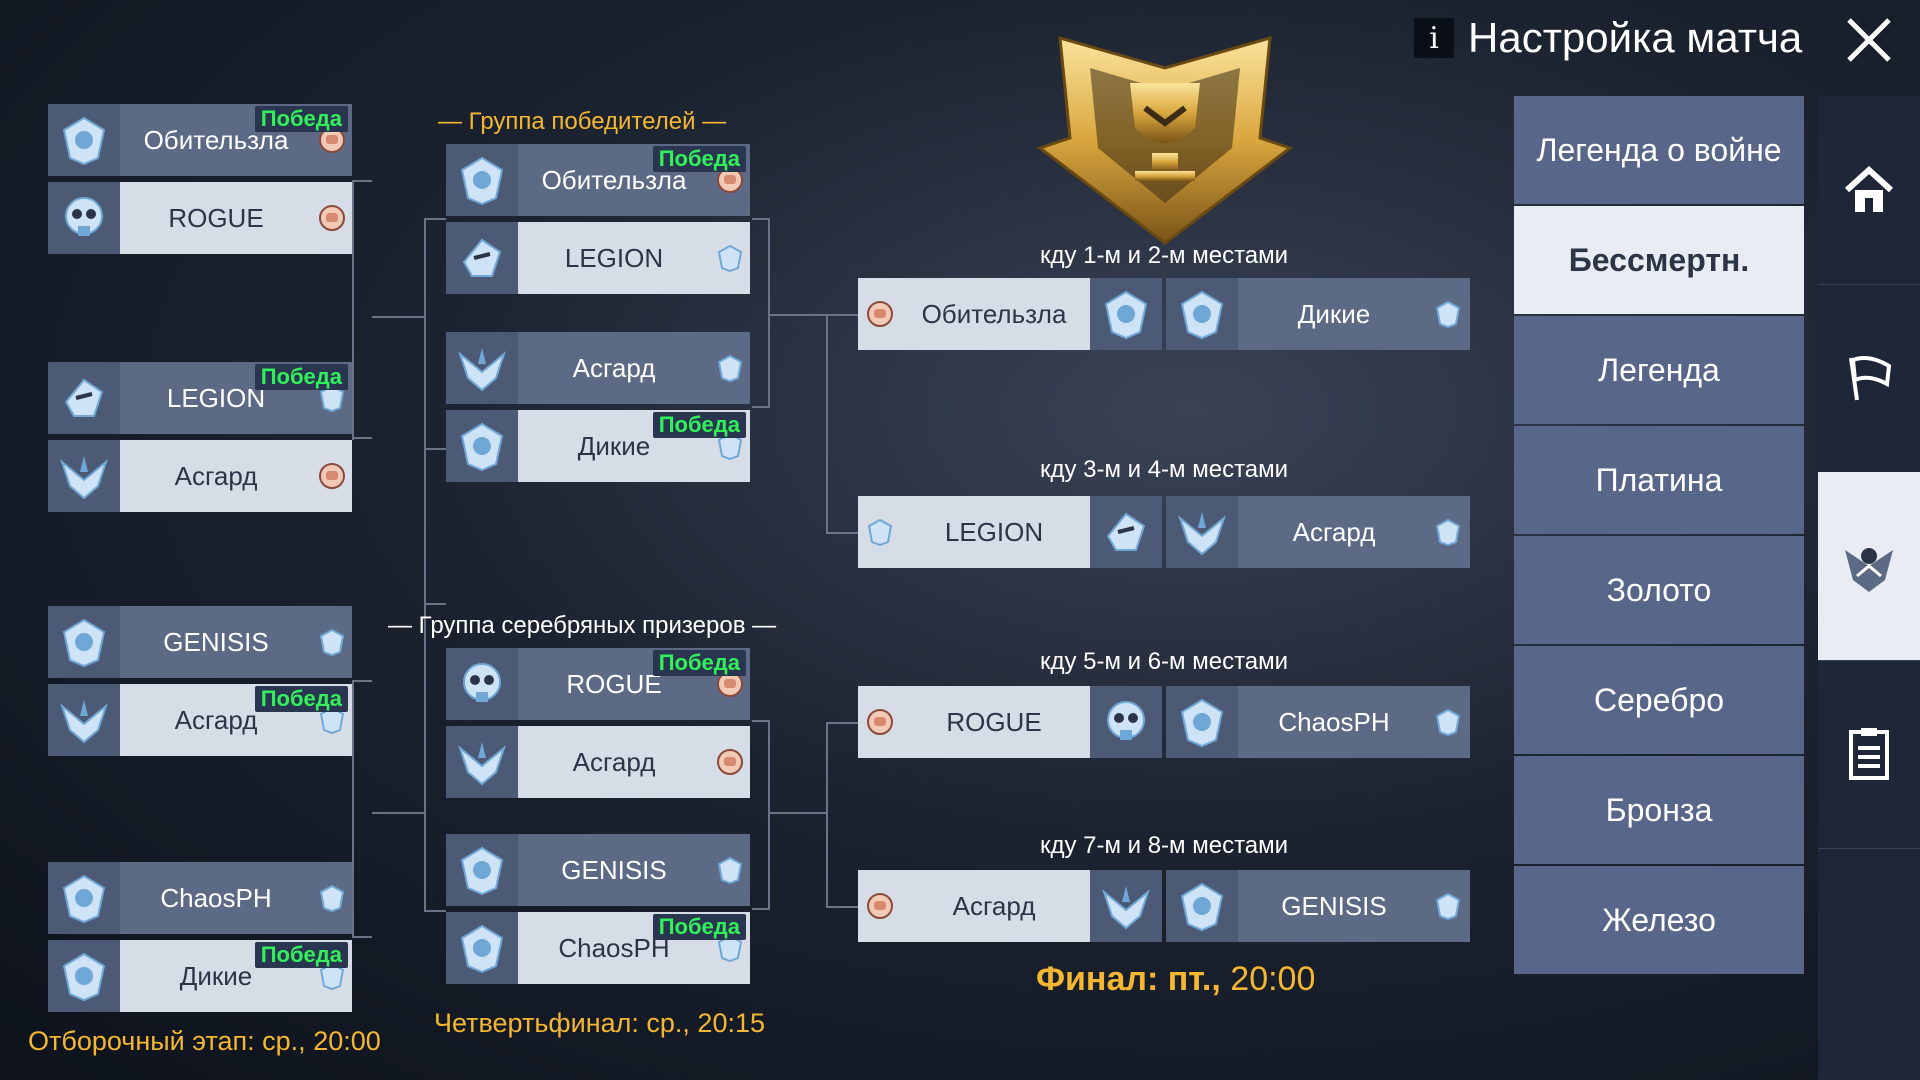 Image resolution: width=1920 pixels, height=1080 pixels. What do you see at coordinates (1164, 532) in the screenshot?
I see `final-match-row: LEGION Асгард` at bounding box center [1164, 532].